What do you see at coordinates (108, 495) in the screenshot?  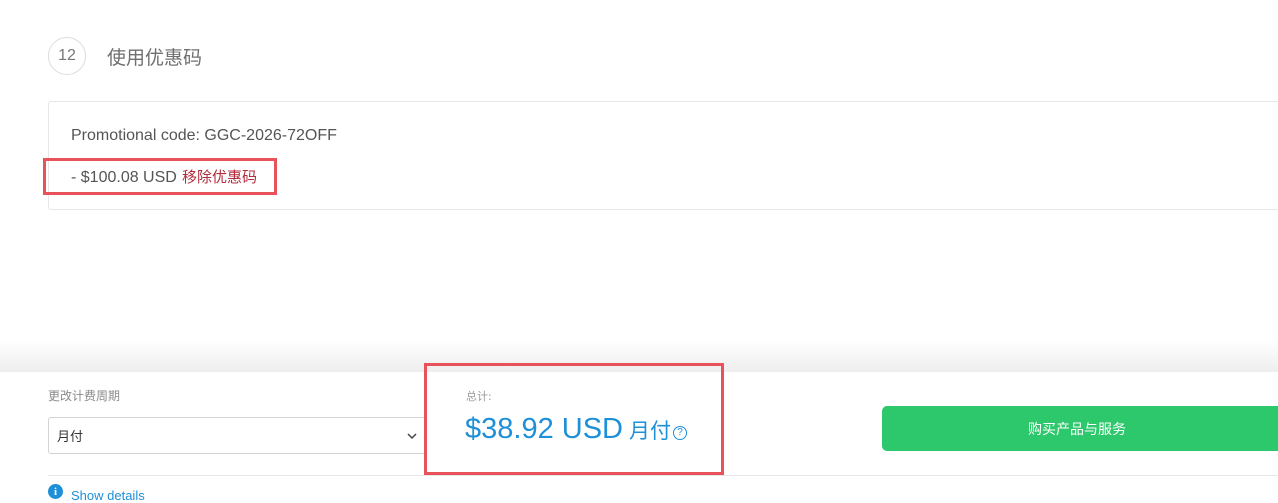 I see `show-details-link: Show details` at bounding box center [108, 495].